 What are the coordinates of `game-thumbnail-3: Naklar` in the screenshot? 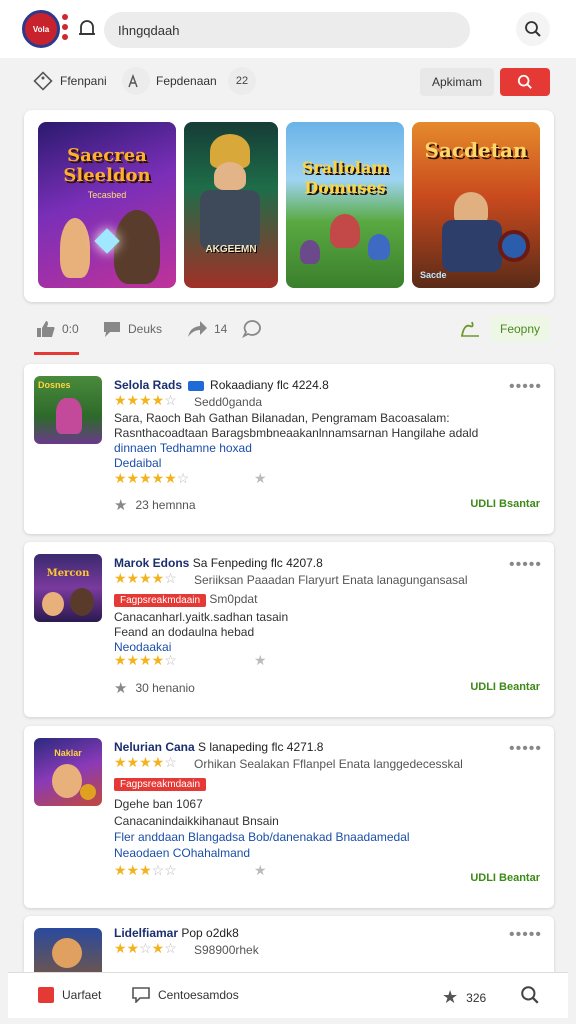 It's located at (68, 772).